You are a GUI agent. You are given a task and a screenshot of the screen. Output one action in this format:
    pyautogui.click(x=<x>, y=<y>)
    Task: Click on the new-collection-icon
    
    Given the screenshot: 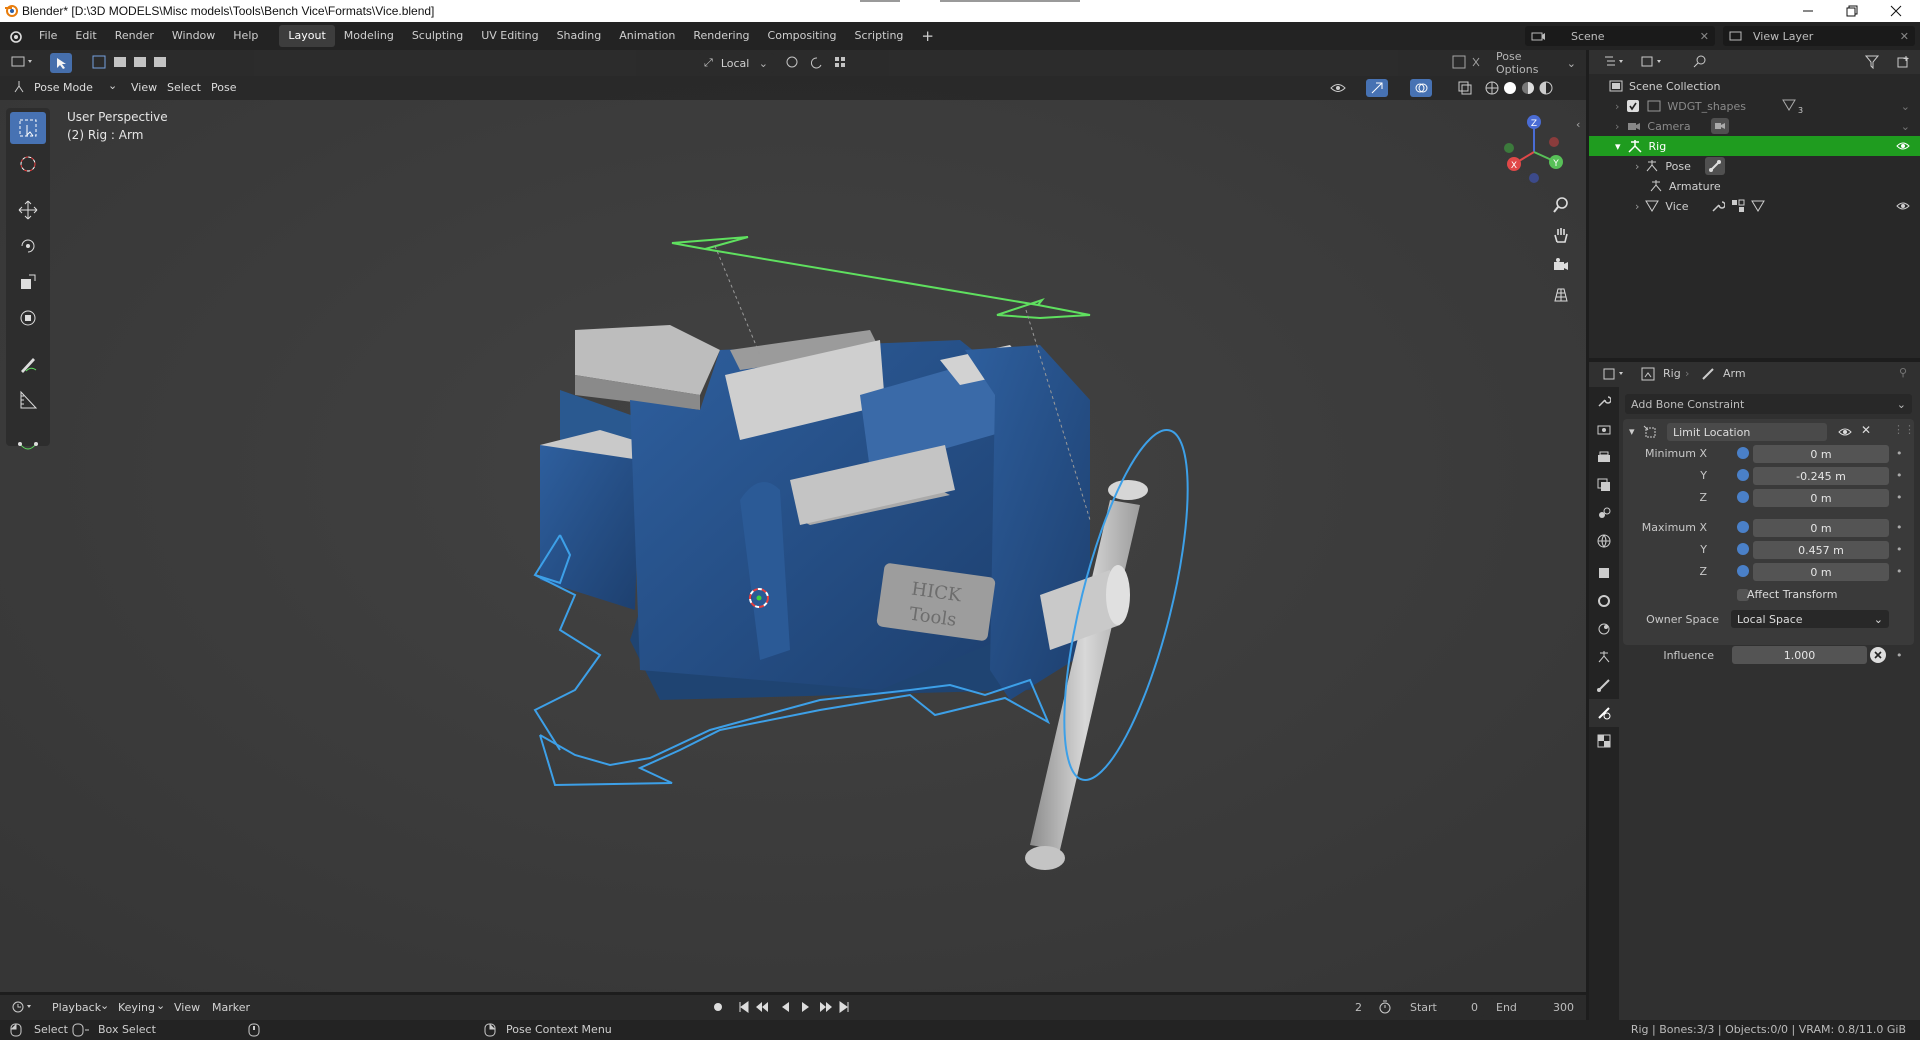 What is the action you would take?
    pyautogui.click(x=1904, y=62)
    